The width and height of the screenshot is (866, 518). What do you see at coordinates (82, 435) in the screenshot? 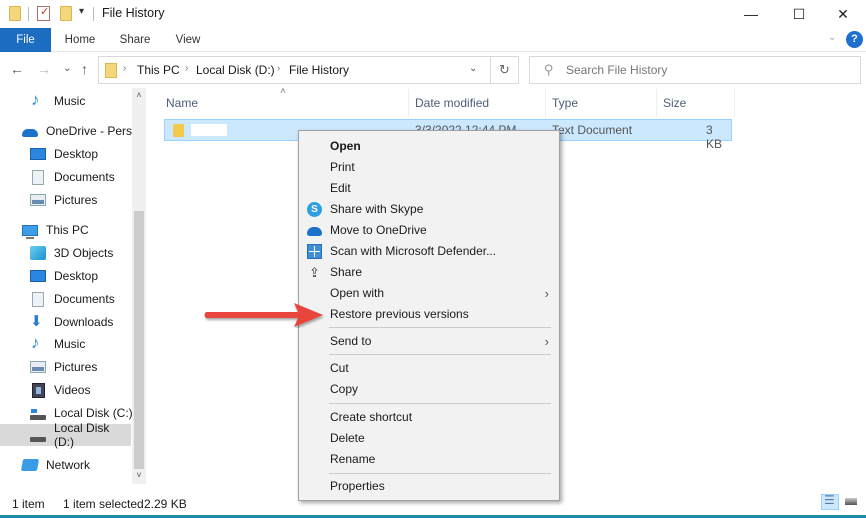
I see `sidebar-item-label: Local Disk (D:)` at bounding box center [82, 435].